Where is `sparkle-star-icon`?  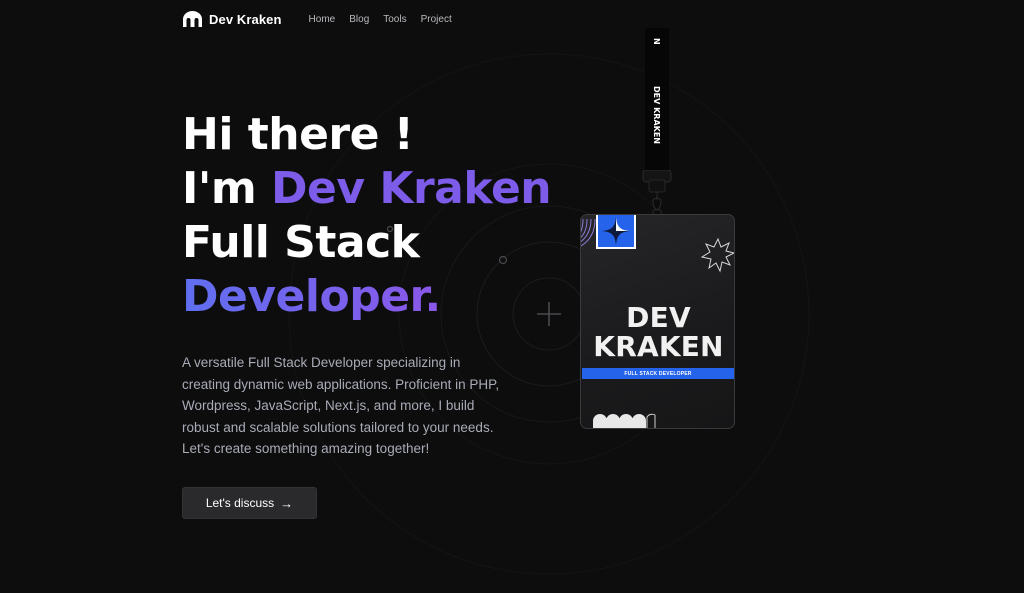
sparkle-star-icon is located at coordinates (616, 231).